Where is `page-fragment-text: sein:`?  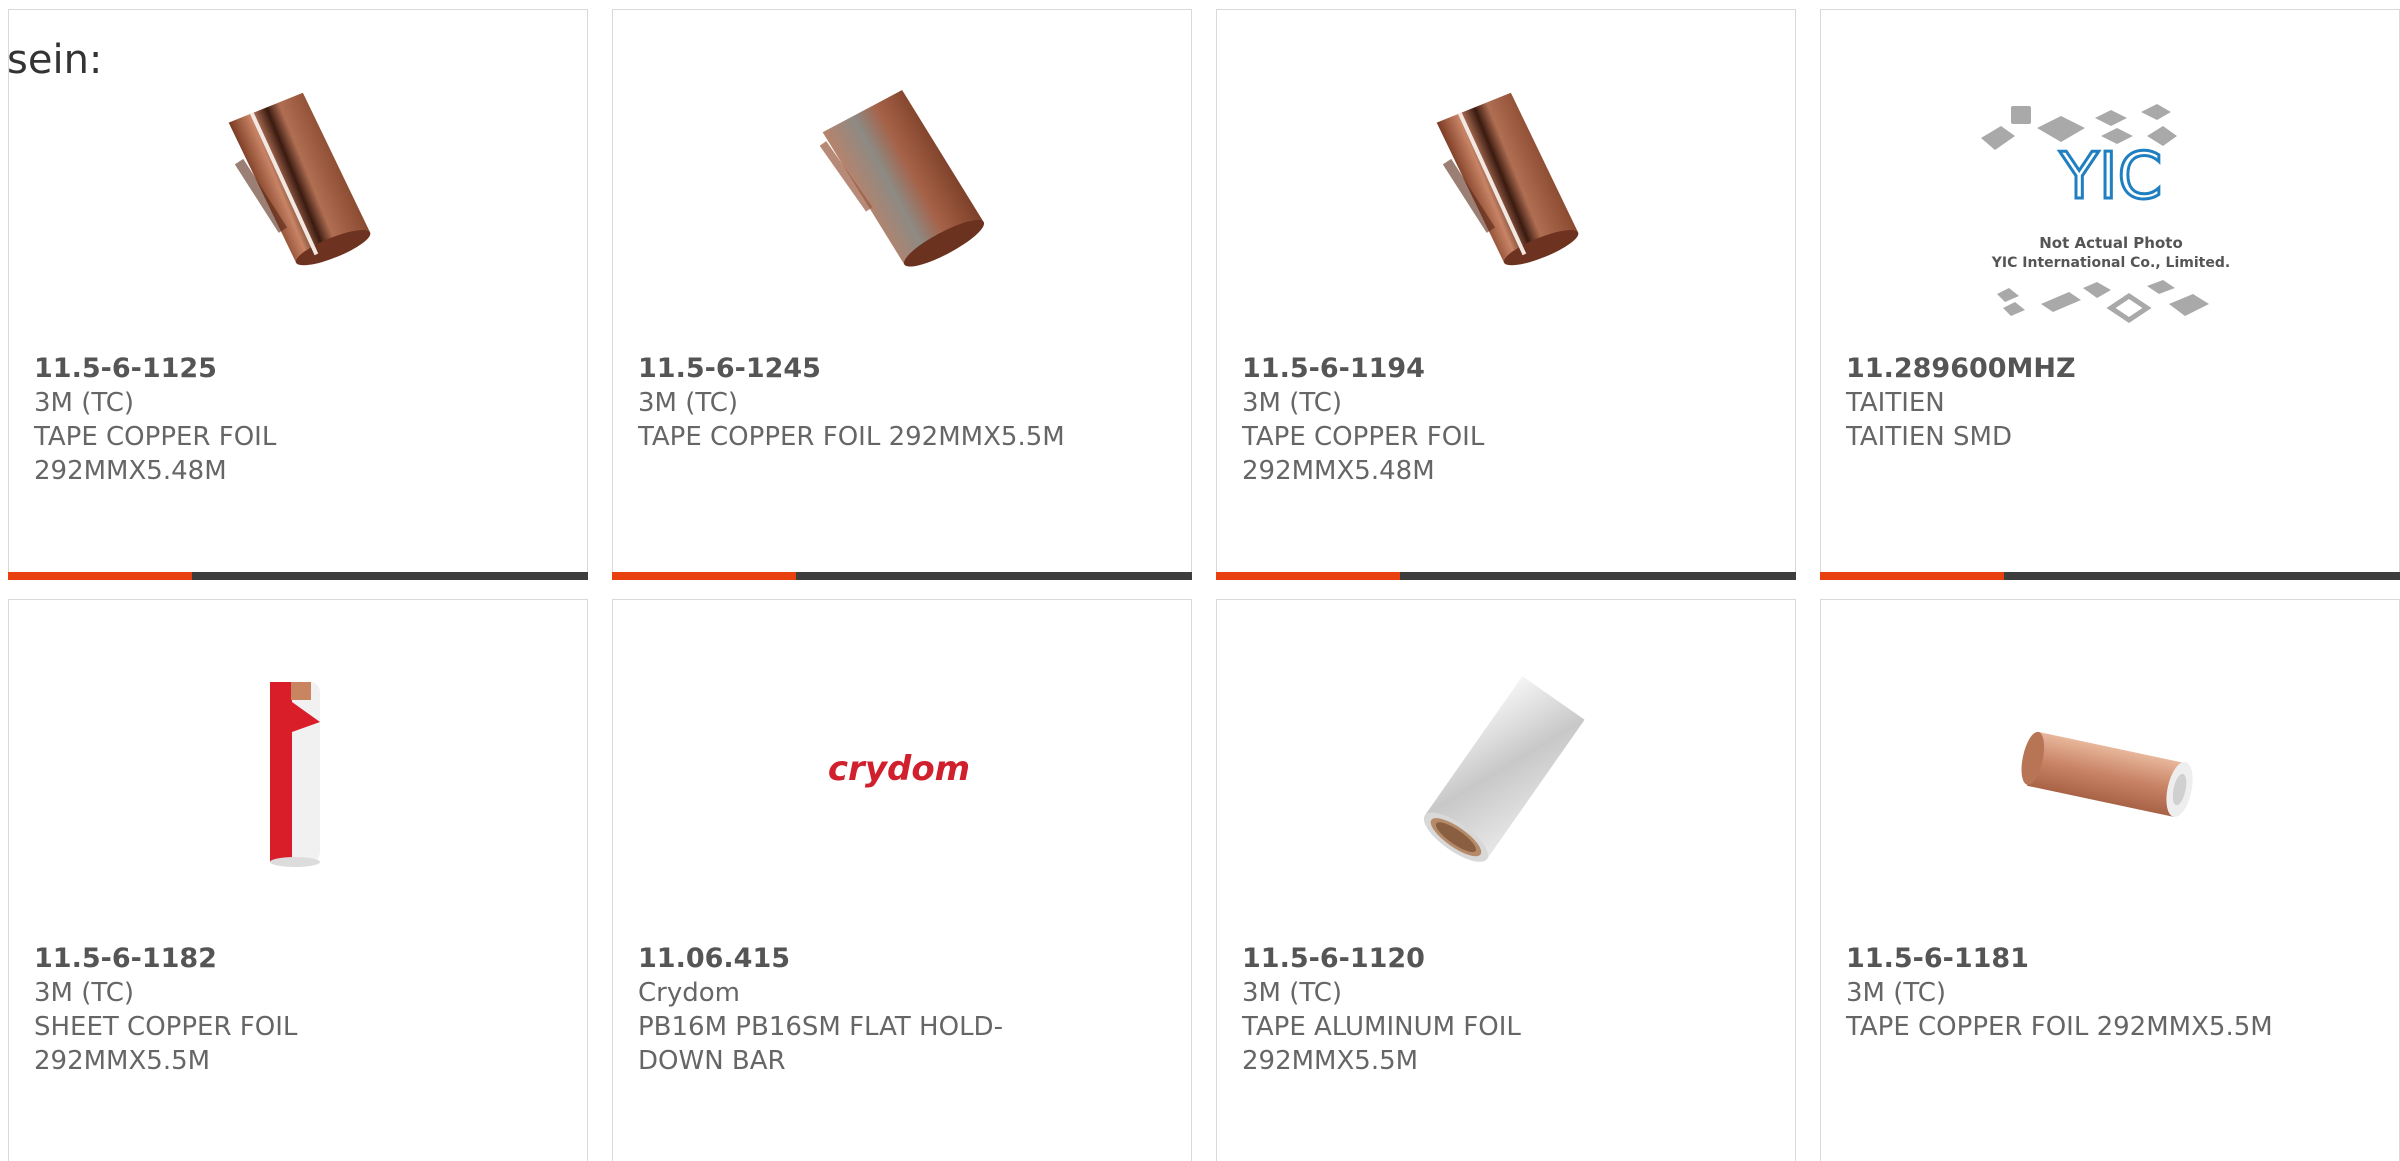 page-fragment-text: sein: is located at coordinates (55, 60).